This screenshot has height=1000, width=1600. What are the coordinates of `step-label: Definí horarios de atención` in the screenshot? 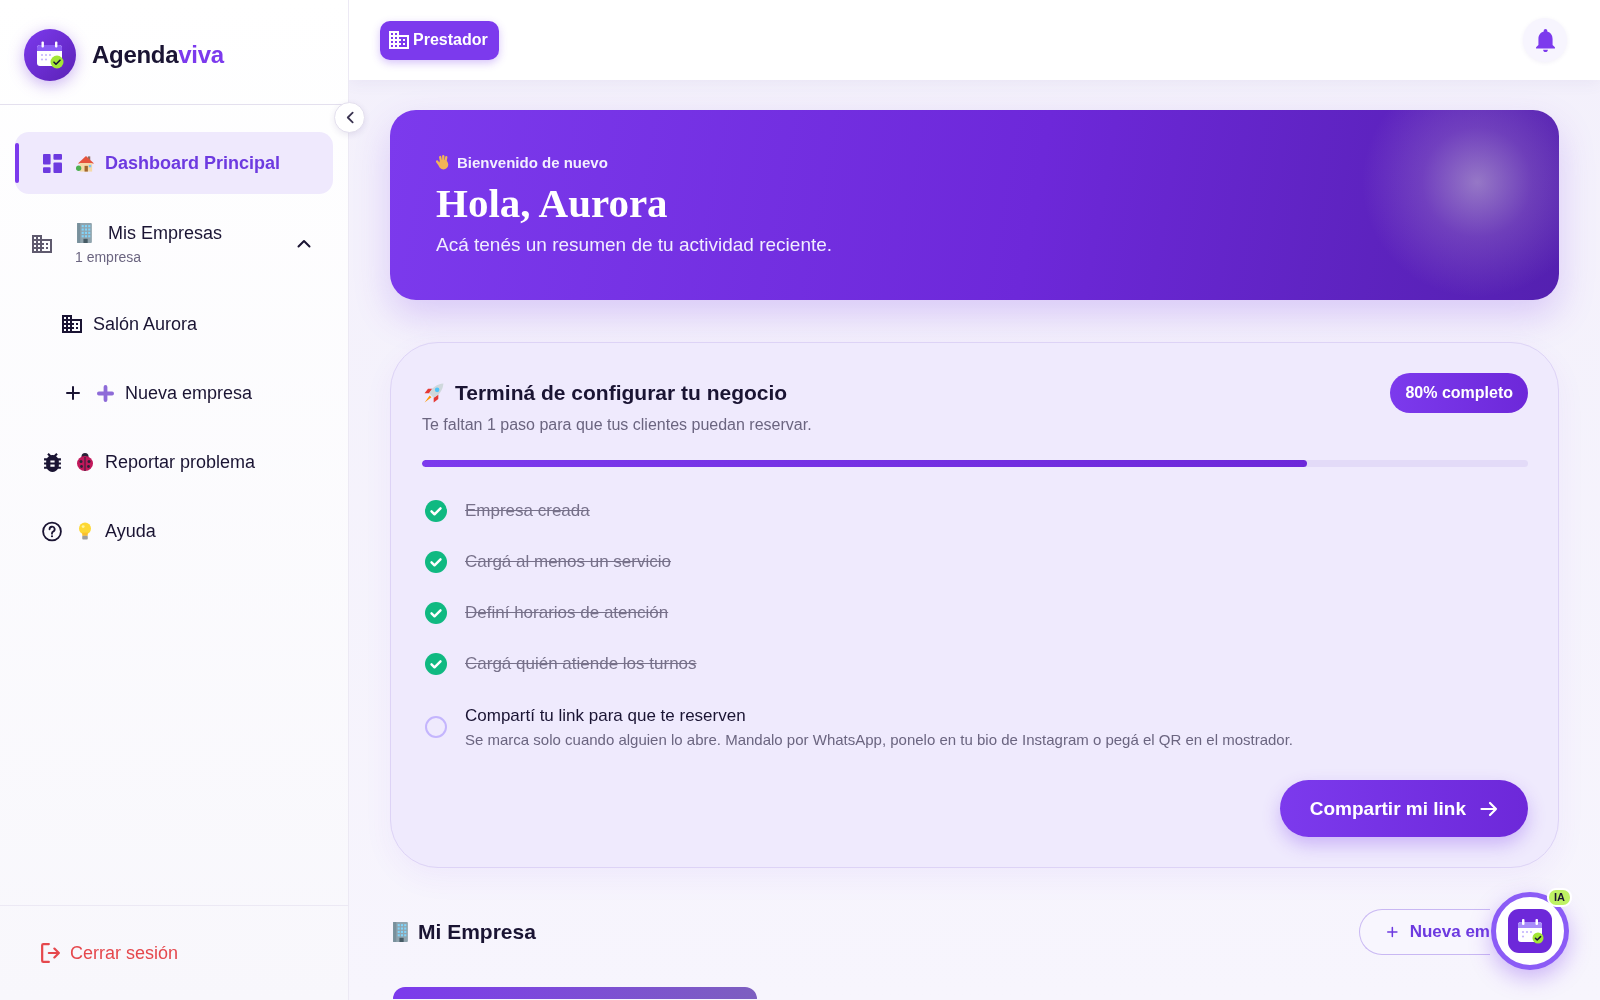 It's located at (567, 613).